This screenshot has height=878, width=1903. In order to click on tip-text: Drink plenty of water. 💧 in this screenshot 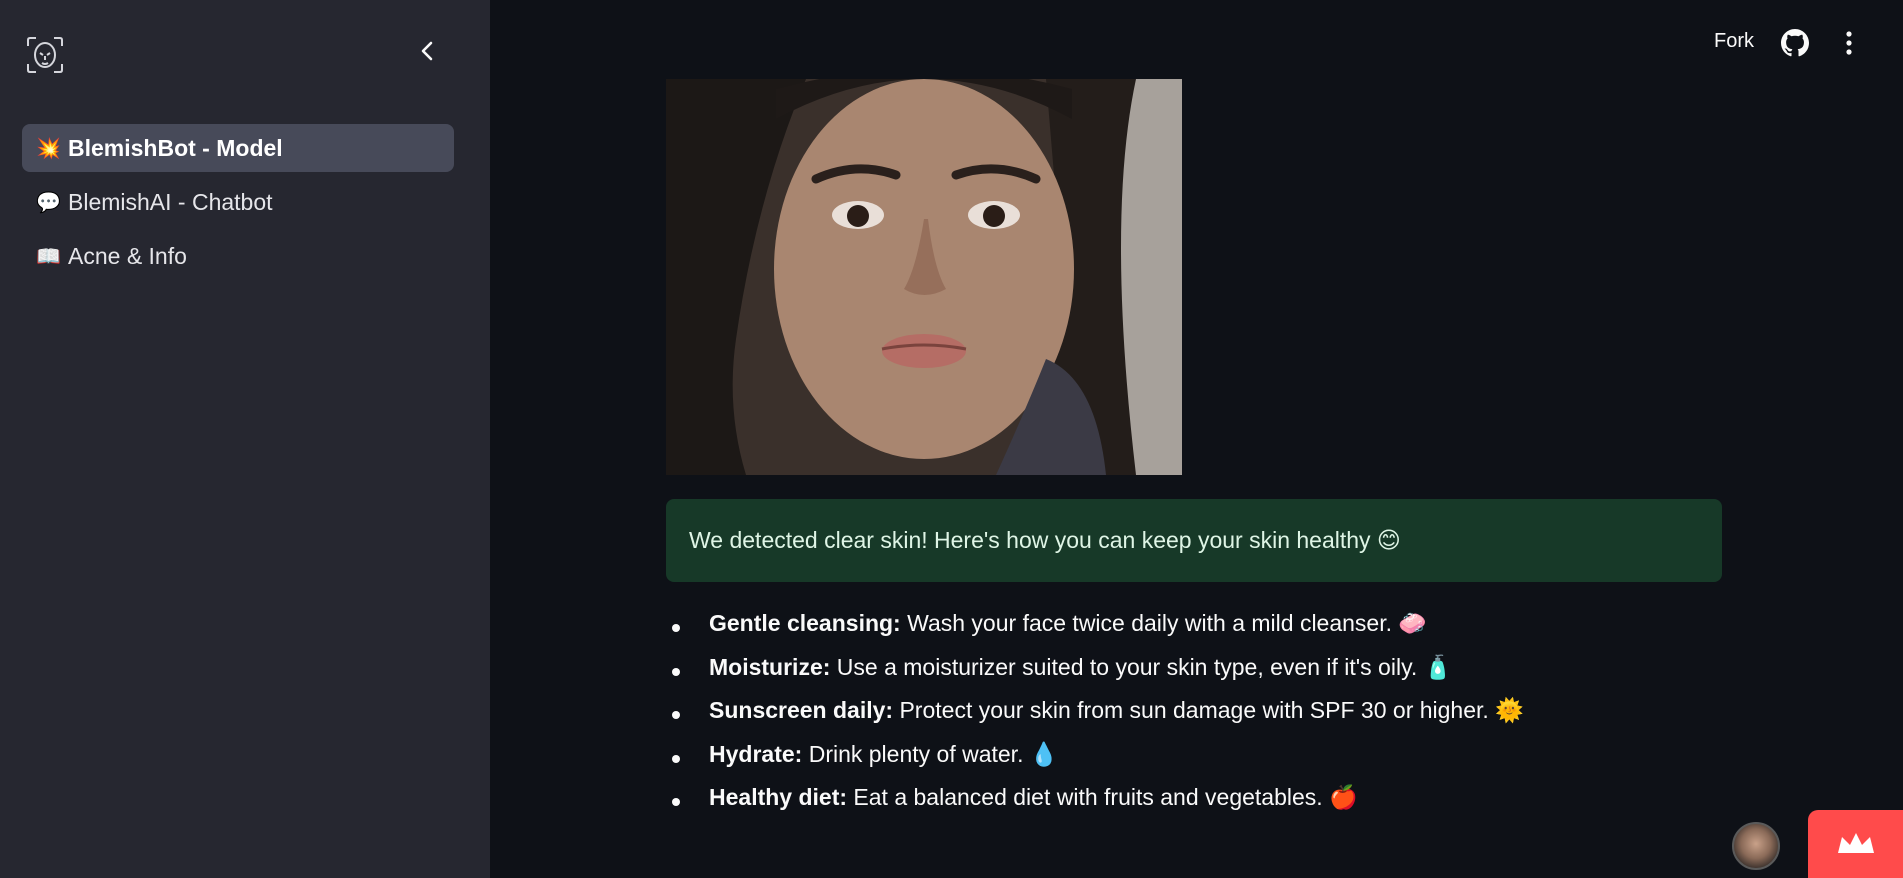, I will do `click(930, 753)`.